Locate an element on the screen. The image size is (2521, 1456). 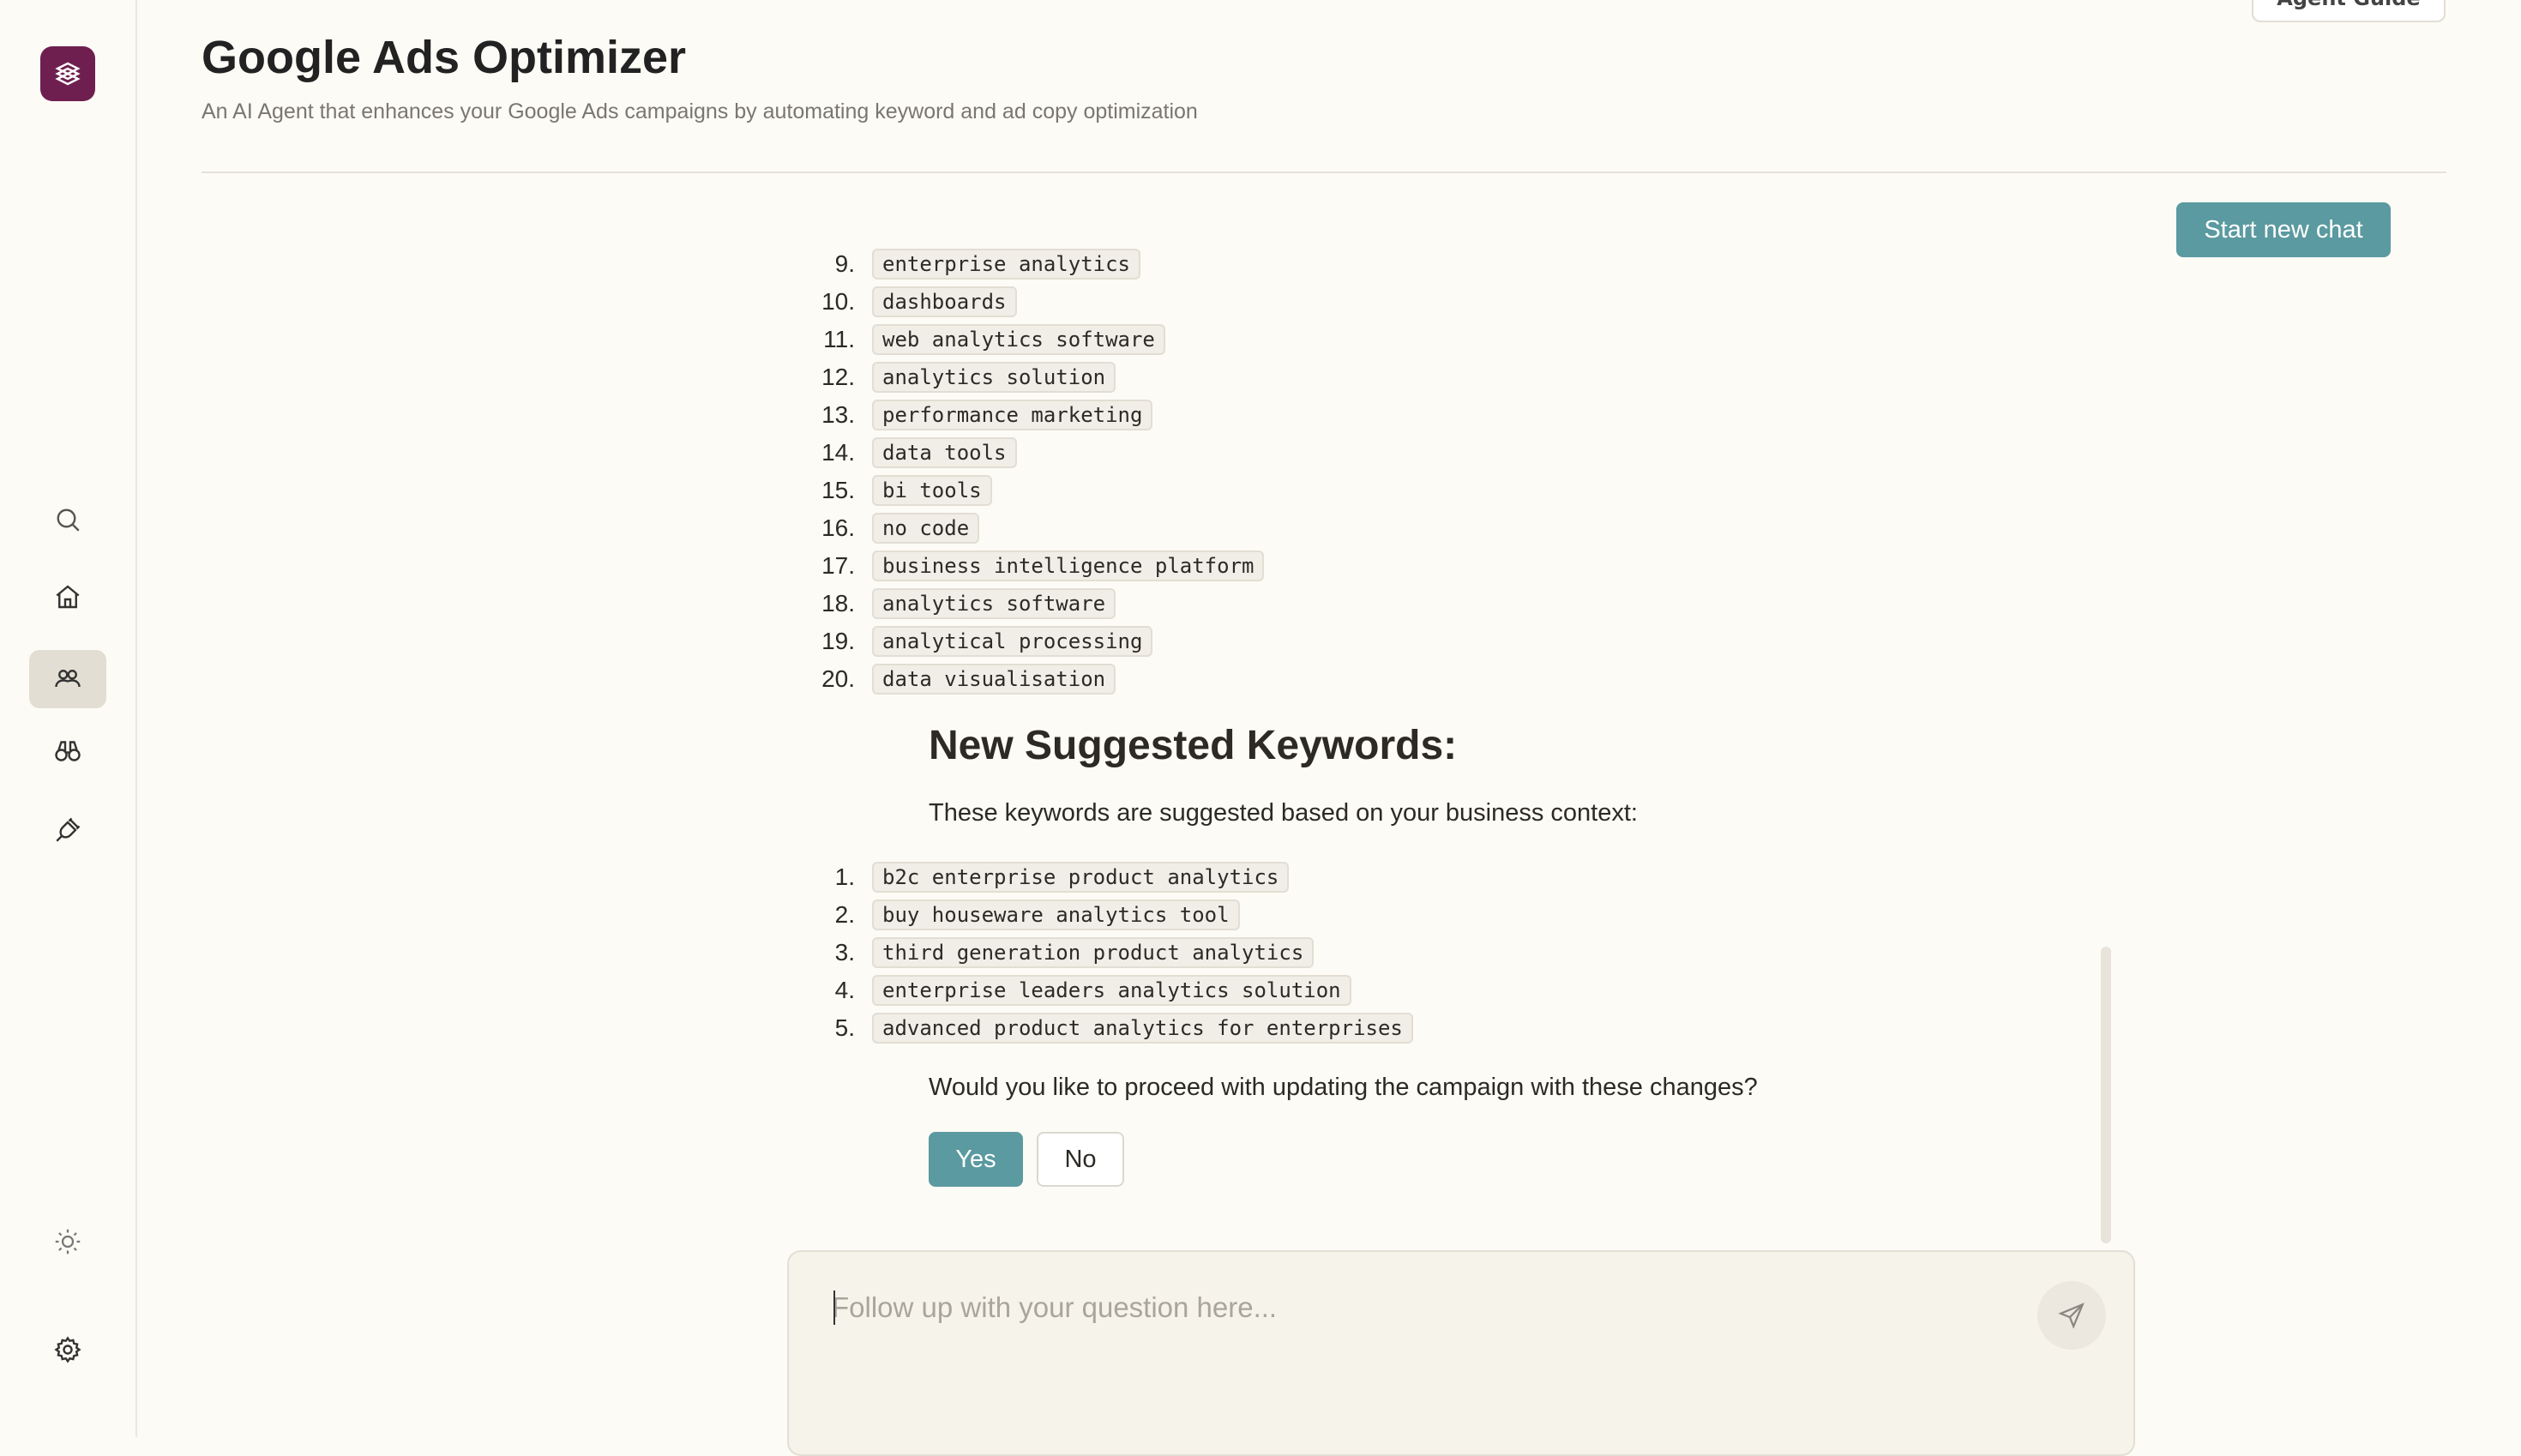
send-icon is located at coordinates (2072, 1316).